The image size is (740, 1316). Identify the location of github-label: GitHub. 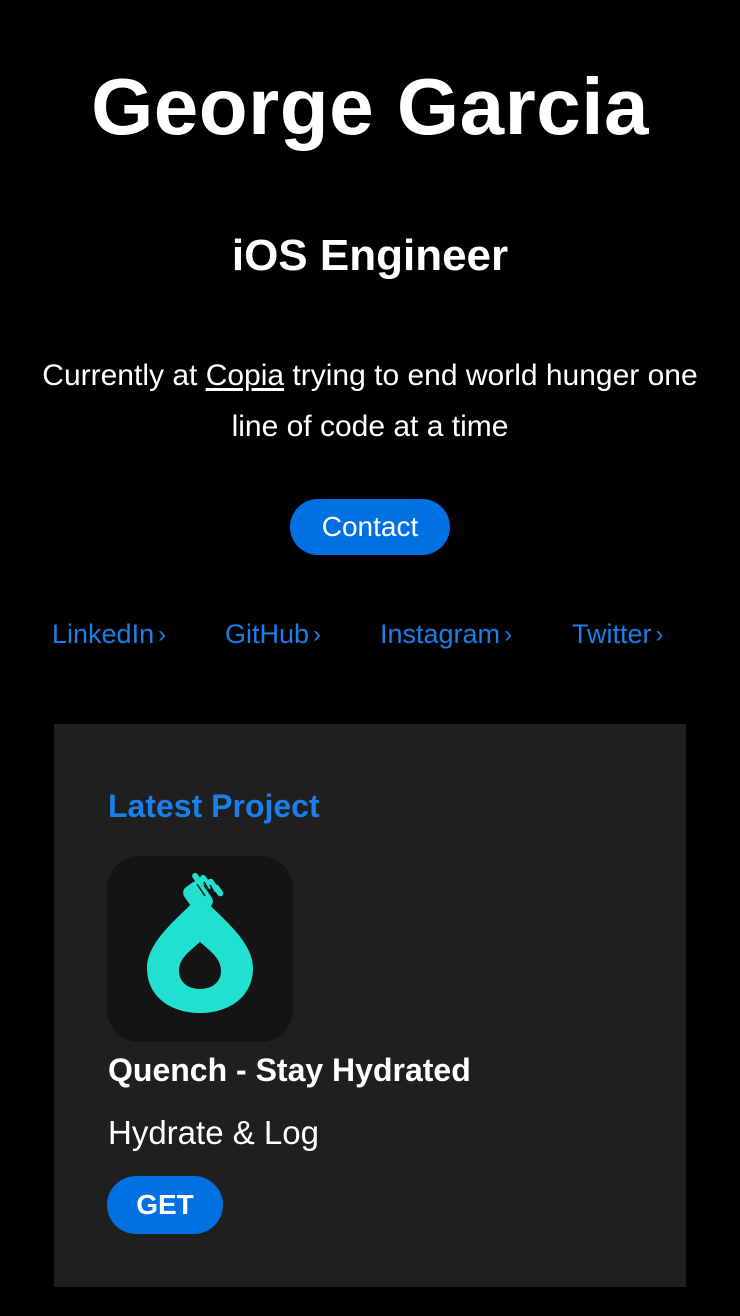
(267, 634).